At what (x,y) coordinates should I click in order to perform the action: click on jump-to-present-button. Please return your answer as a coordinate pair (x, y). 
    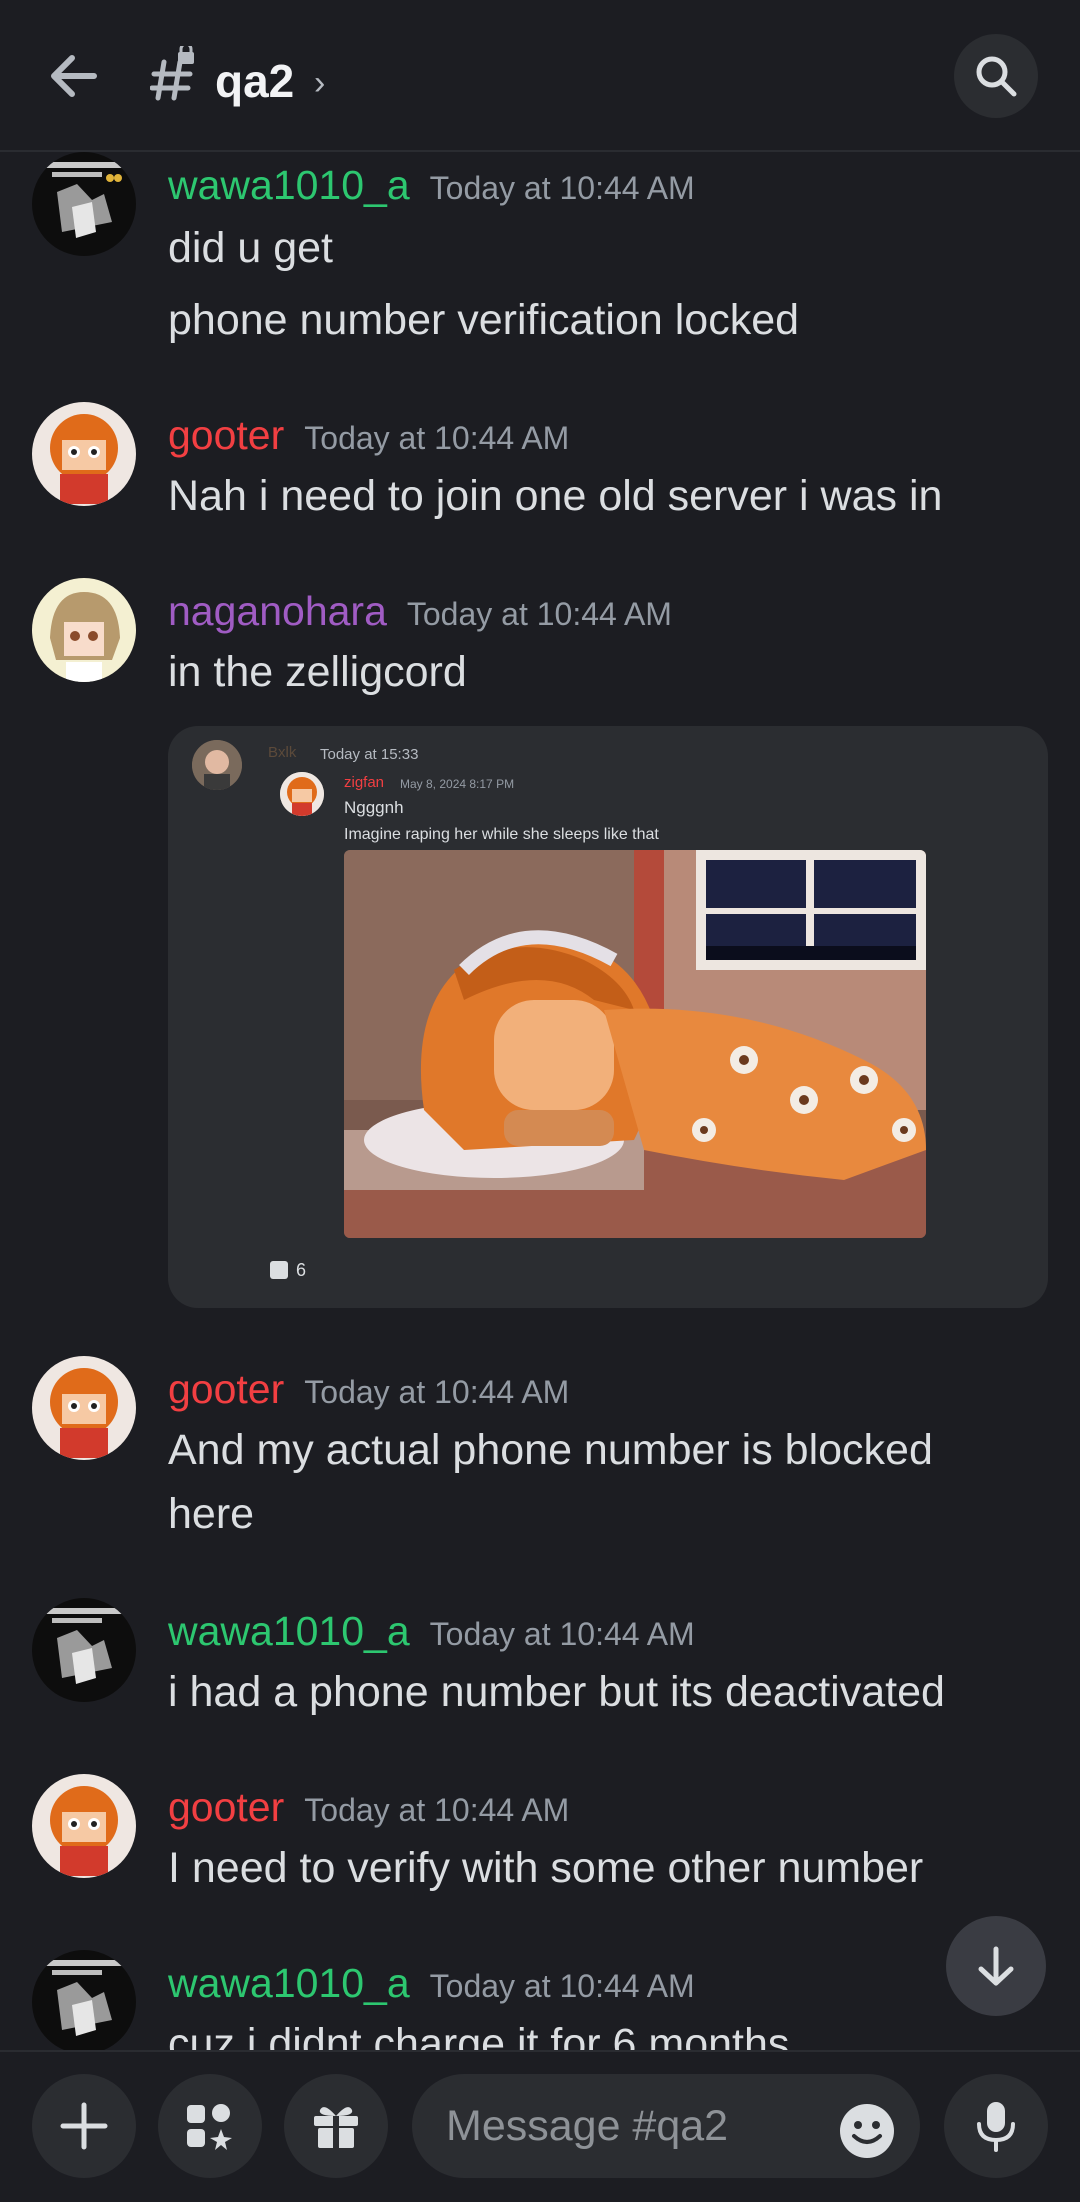
    Looking at the image, I should click on (996, 1966).